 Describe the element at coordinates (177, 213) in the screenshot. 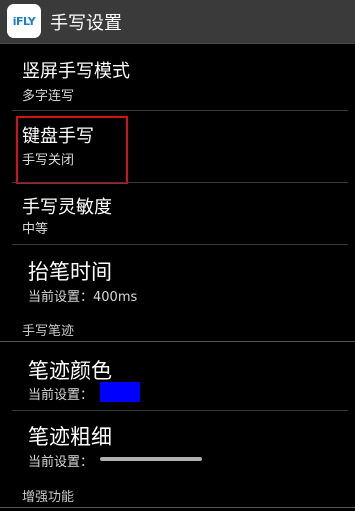

I see `setting-handwriting-sensitivity: 手写灵敏度 中等` at that location.